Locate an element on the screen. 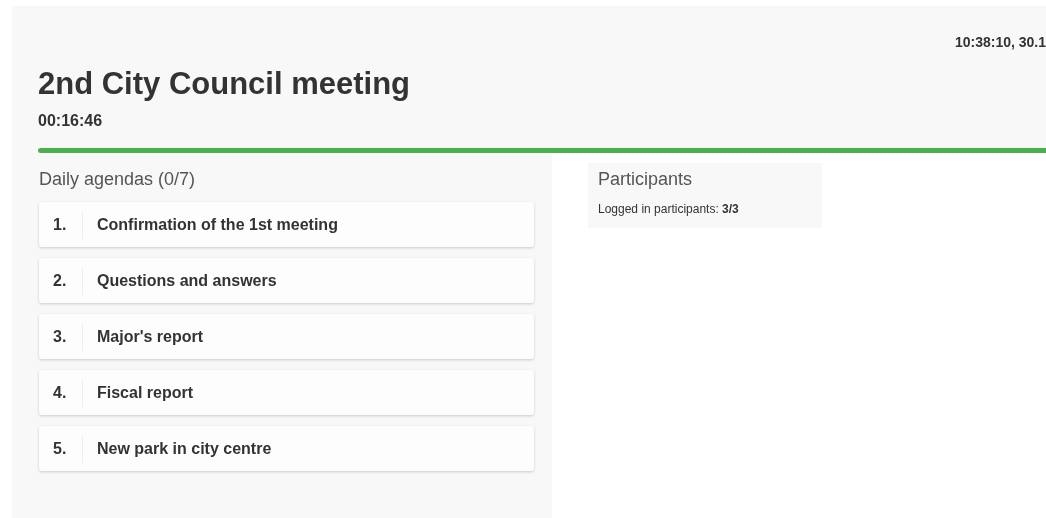  agenda-item: 2. Questions and answers is located at coordinates (286, 280).